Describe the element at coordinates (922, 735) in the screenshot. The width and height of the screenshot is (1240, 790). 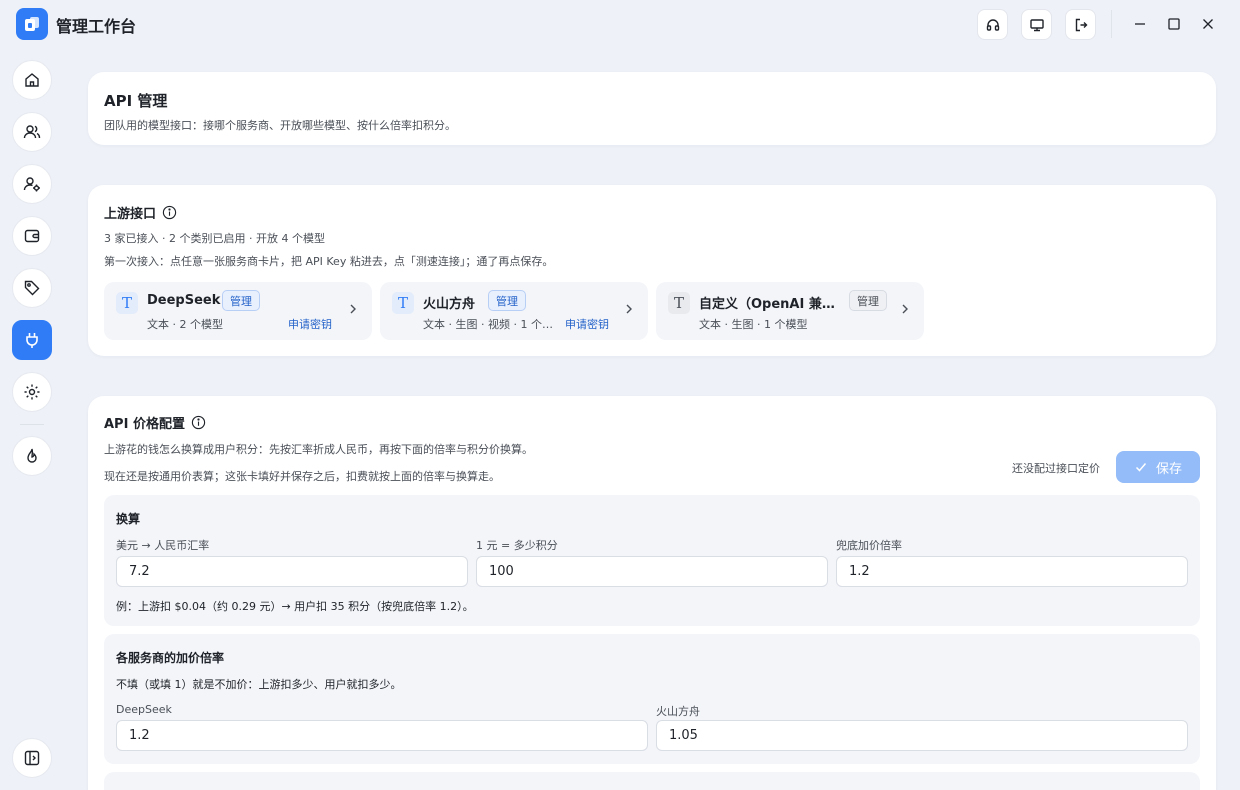
I see `volcengine-markup-input: 1.05` at that location.